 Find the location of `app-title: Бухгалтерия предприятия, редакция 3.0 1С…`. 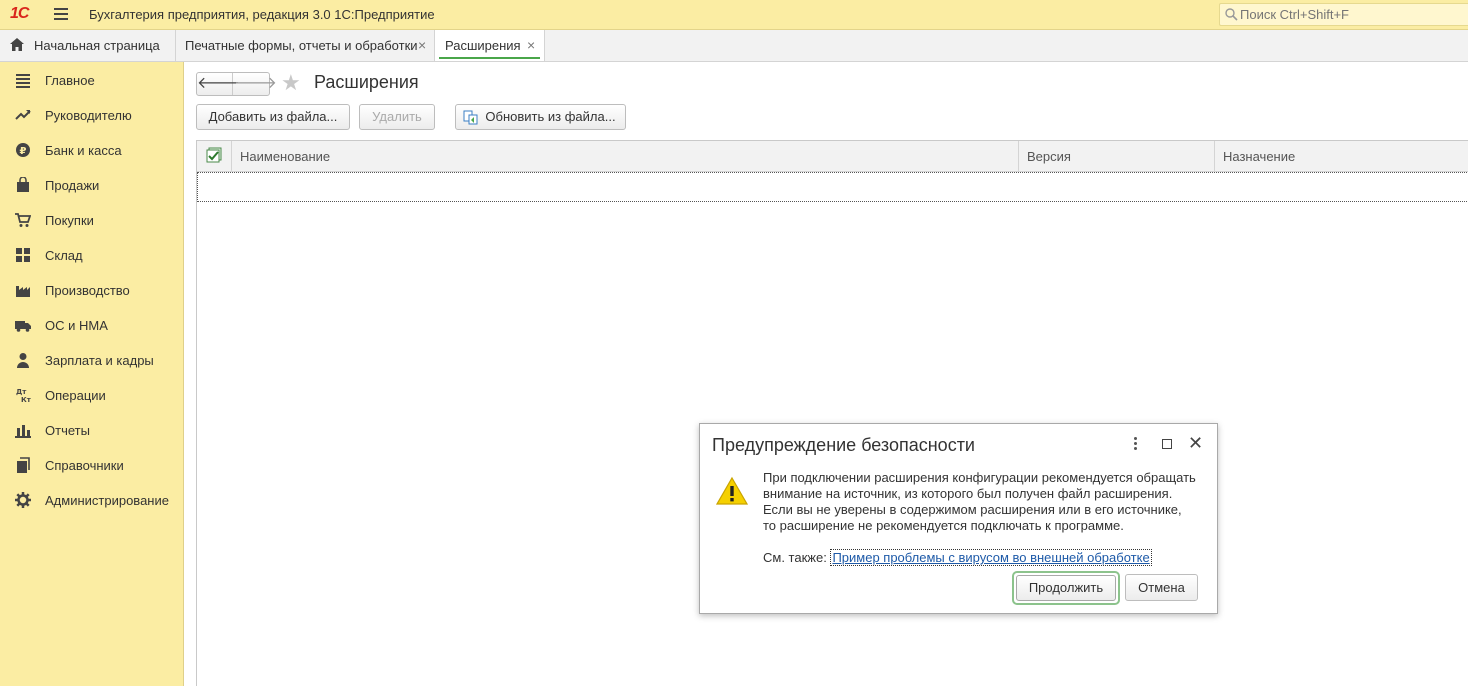

app-title: Бухгалтерия предприятия, редакция 3.0 1С… is located at coordinates (262, 14).